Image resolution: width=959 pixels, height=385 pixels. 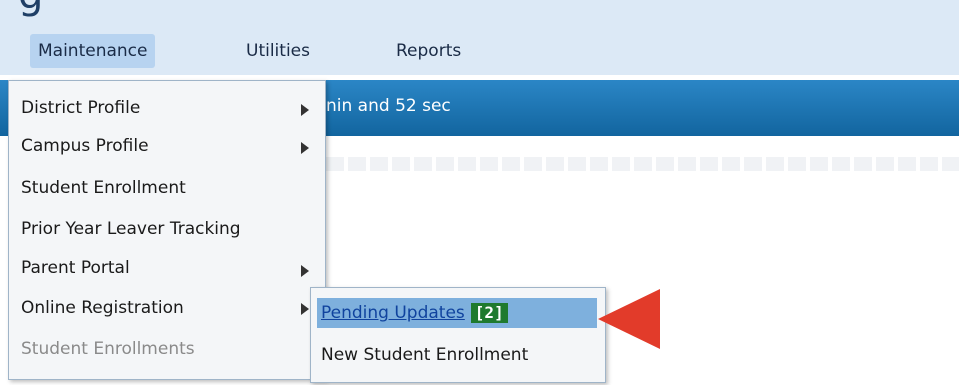 I want to click on submenu-item-pending-updates: Pending Updates [2], so click(x=414, y=313).